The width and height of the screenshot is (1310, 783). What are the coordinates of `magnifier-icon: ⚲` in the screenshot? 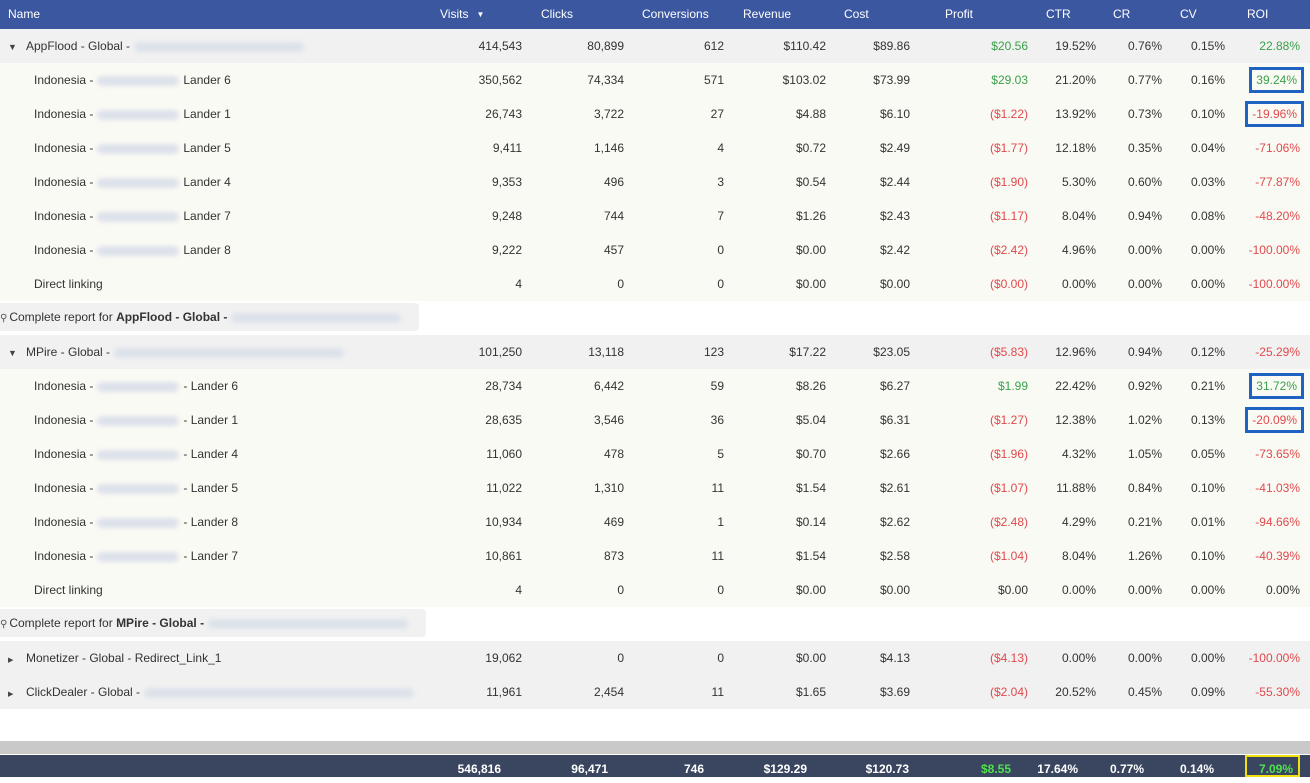 It's located at (4, 624).